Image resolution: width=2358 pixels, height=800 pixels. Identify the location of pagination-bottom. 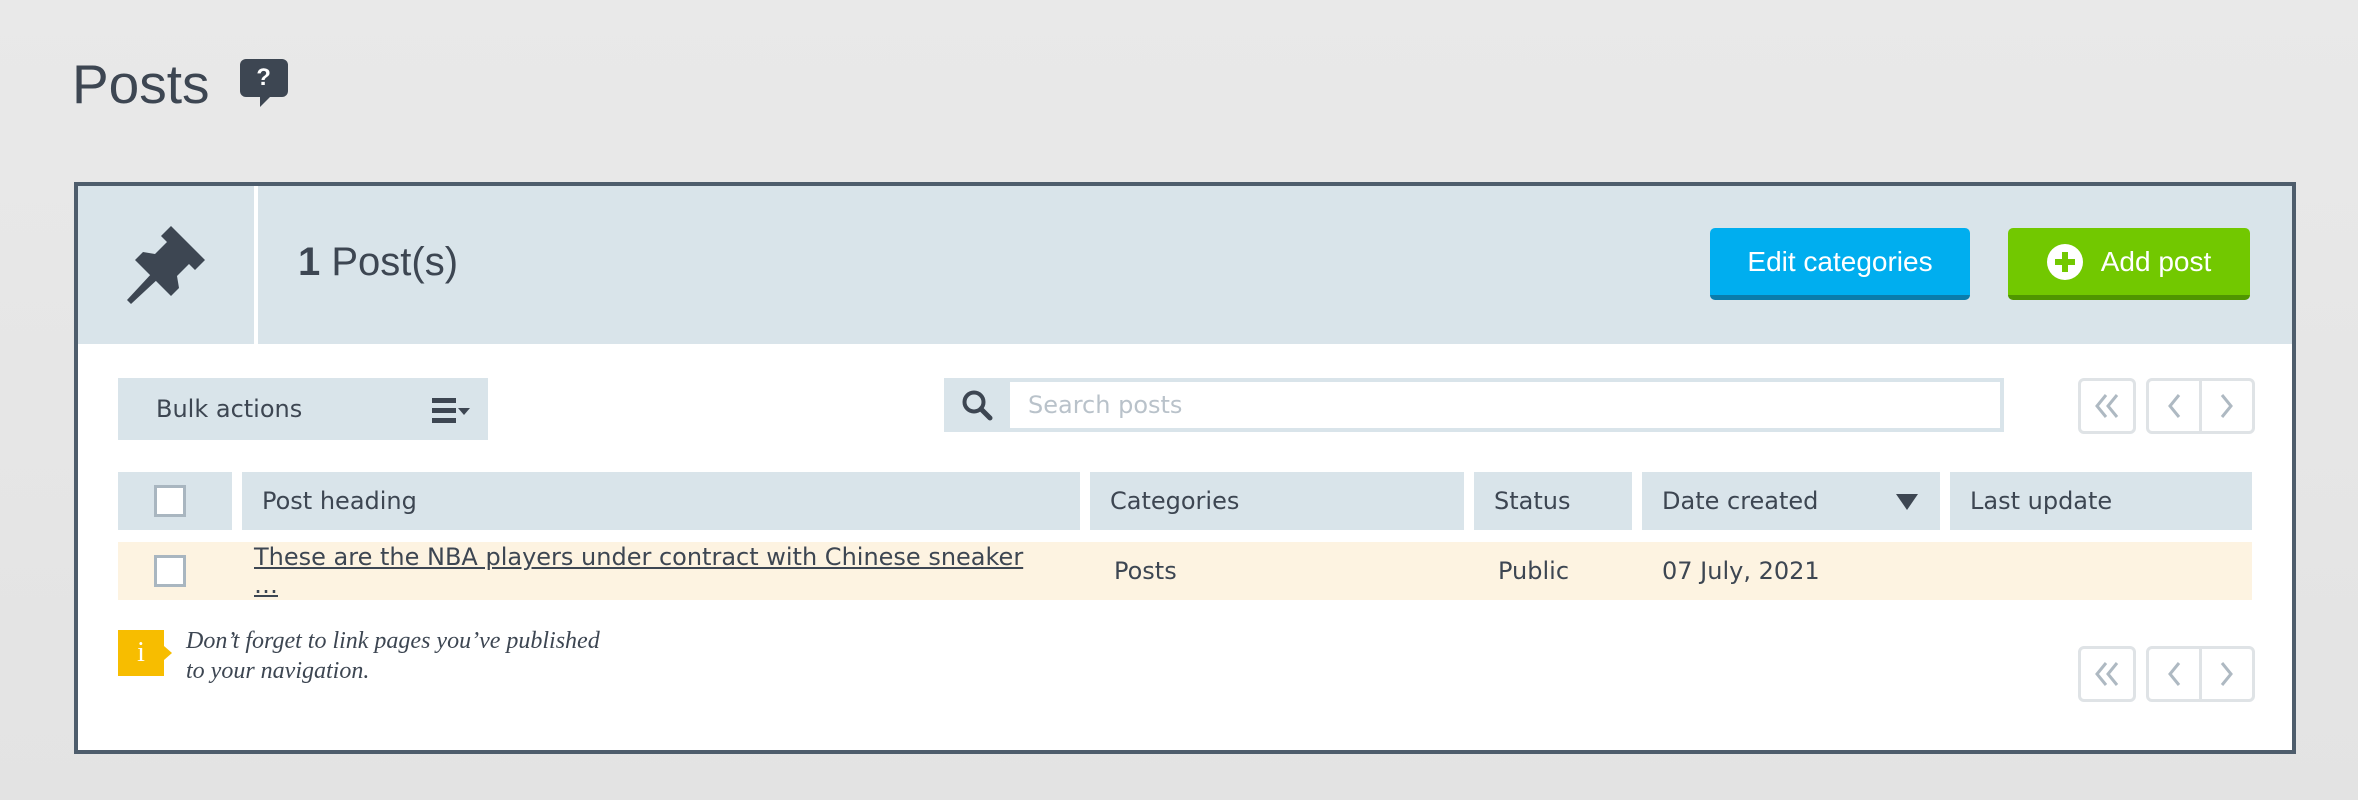
(2168, 674).